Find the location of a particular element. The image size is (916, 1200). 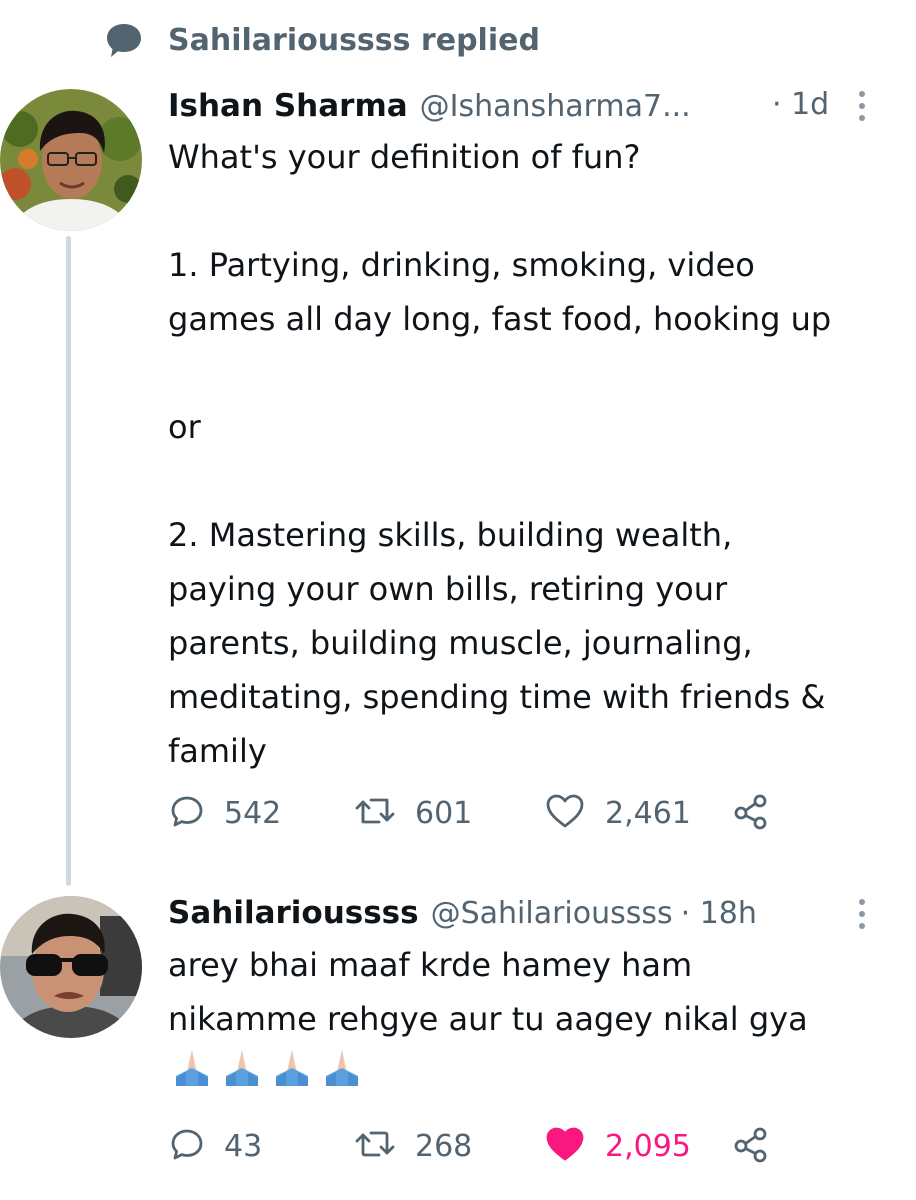

like-button: 2,461 is located at coordinates (618, 813).